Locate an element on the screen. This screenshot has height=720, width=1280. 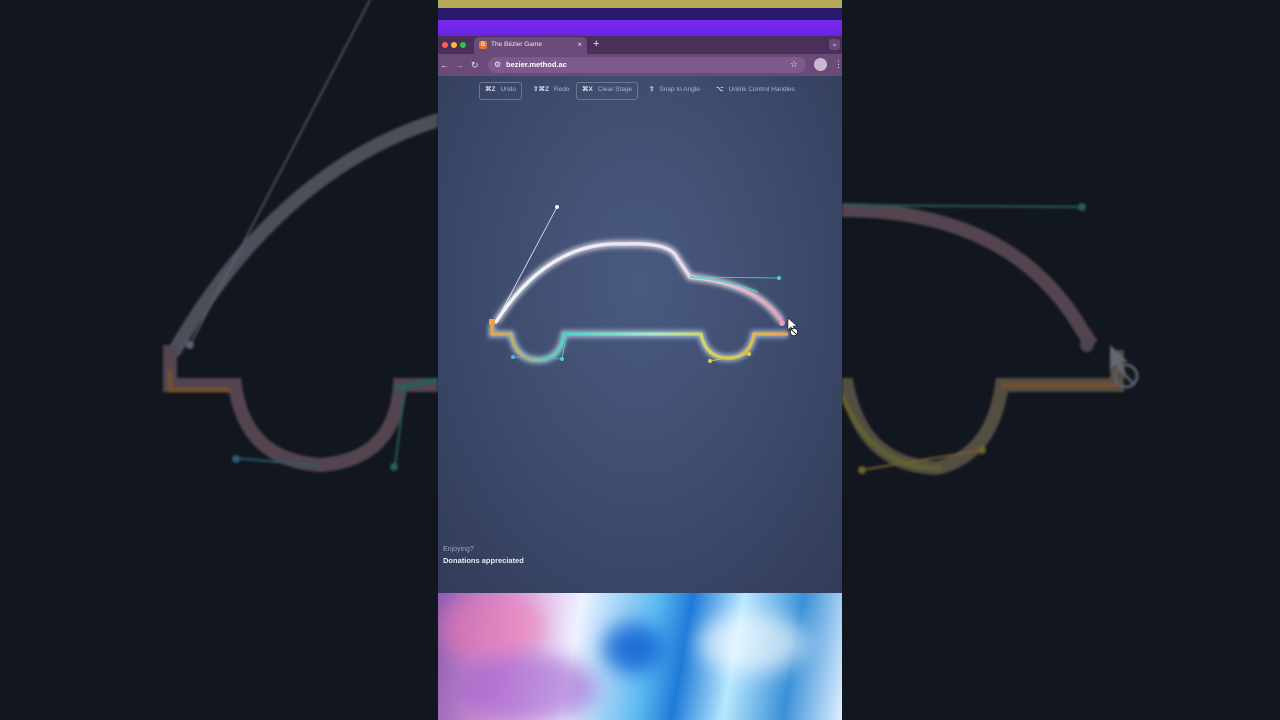
donations-link: Donations appreciated is located at coordinates (483, 560).